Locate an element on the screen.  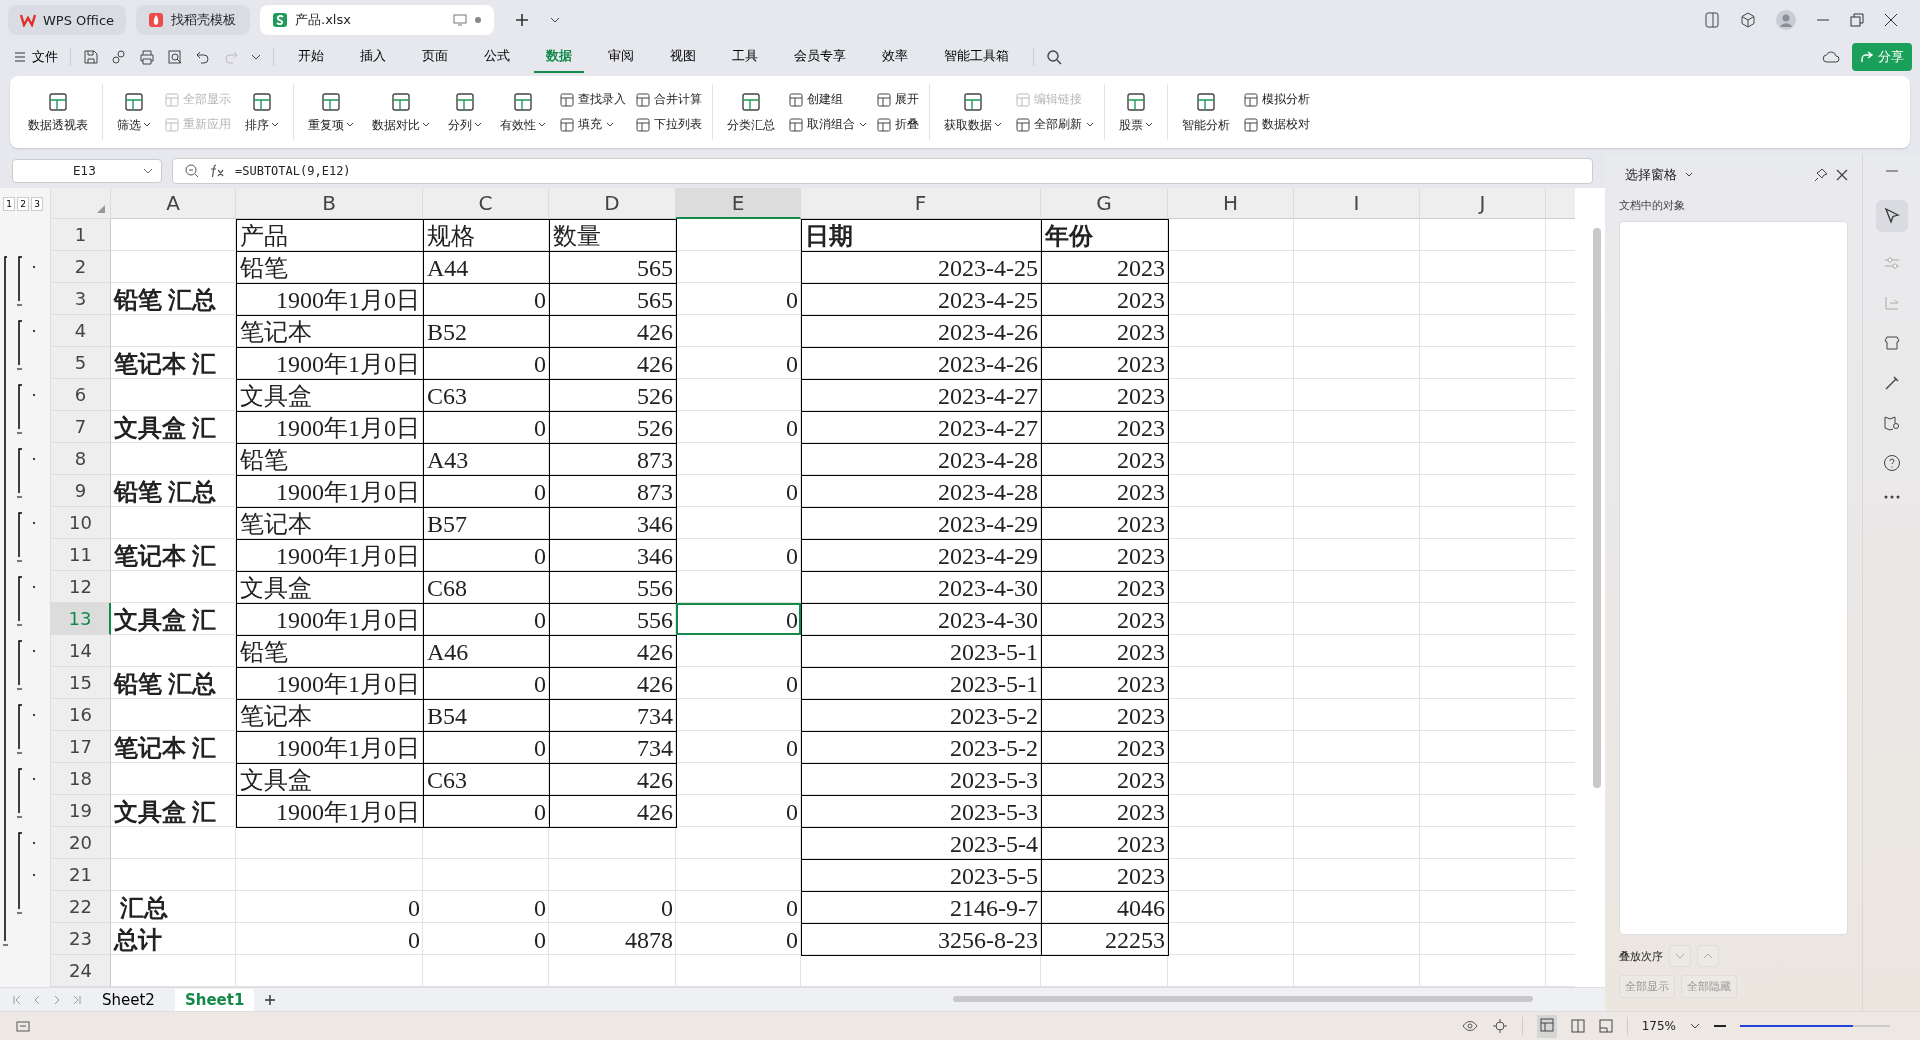
sliders-icon is located at coordinates (1891, 263).